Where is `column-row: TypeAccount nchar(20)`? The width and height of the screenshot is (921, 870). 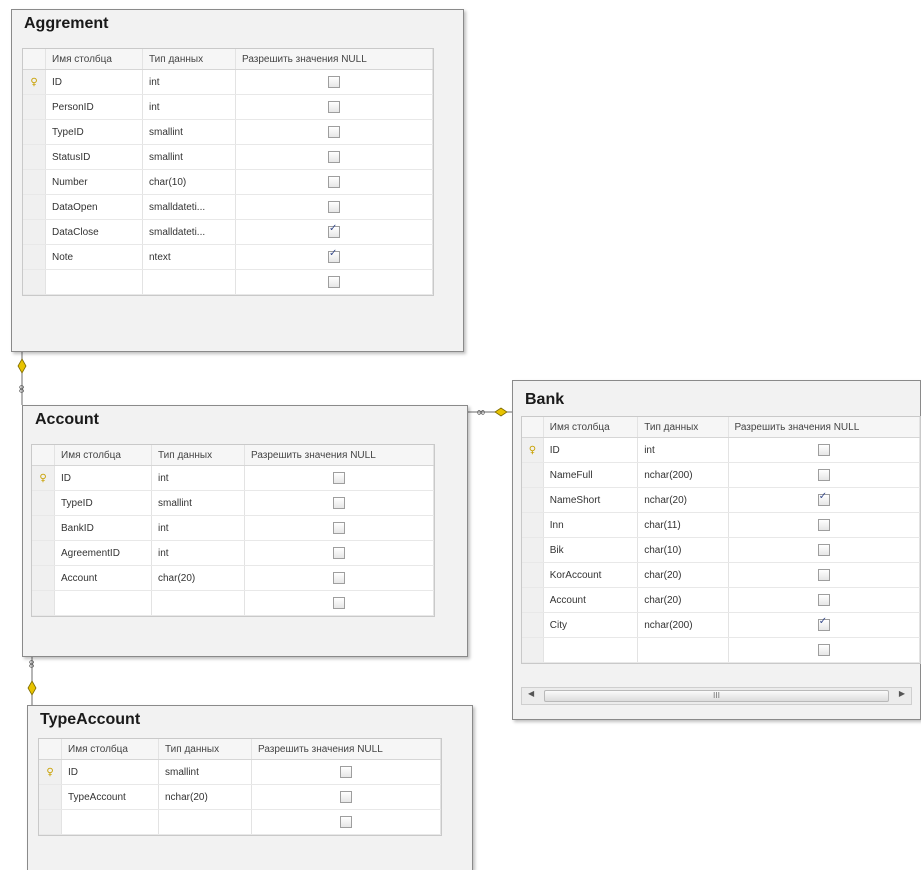 column-row: TypeAccount nchar(20) is located at coordinates (240, 797).